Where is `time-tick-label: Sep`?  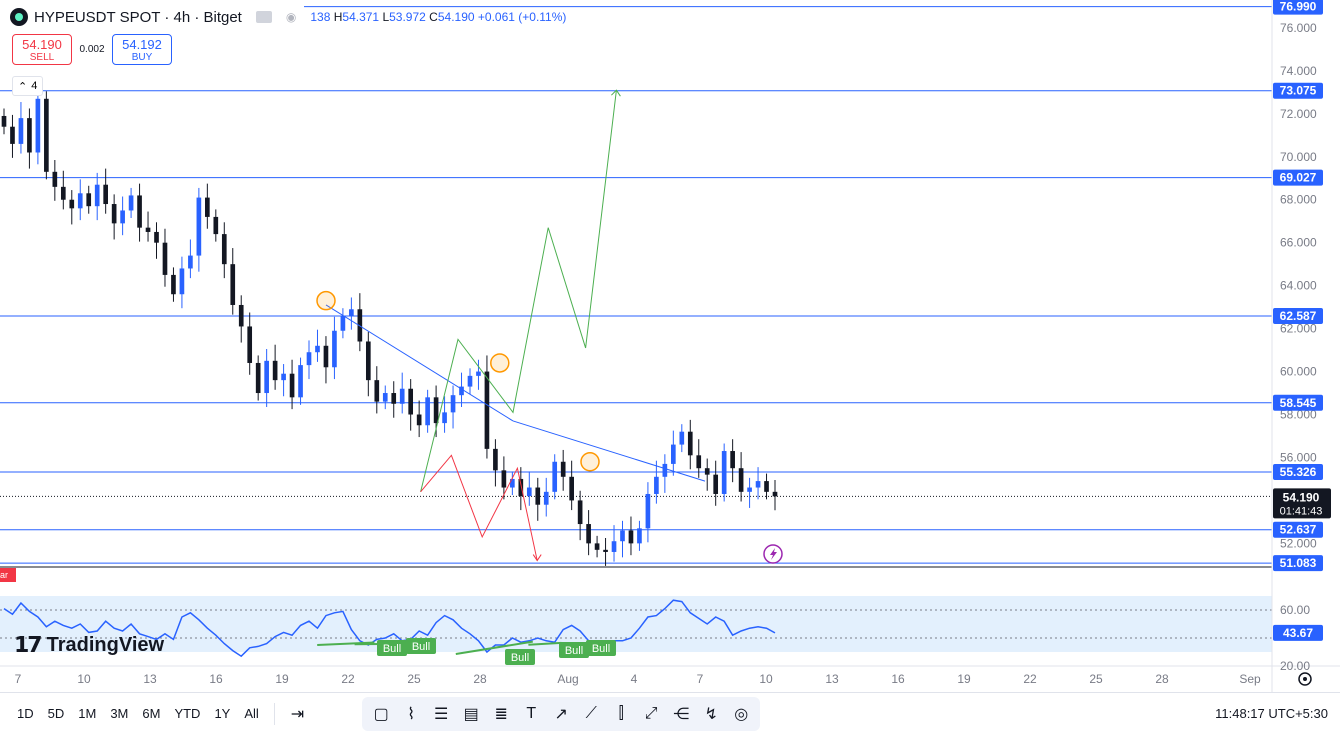 time-tick-label: Sep is located at coordinates (1250, 679).